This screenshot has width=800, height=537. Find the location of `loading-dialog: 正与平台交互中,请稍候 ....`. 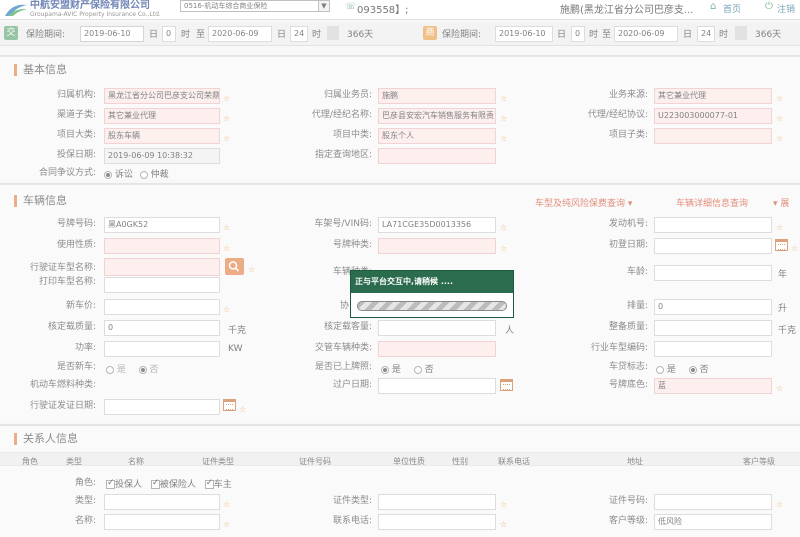

loading-dialog: 正与平台交互中,请稍候 .... is located at coordinates (432, 294).